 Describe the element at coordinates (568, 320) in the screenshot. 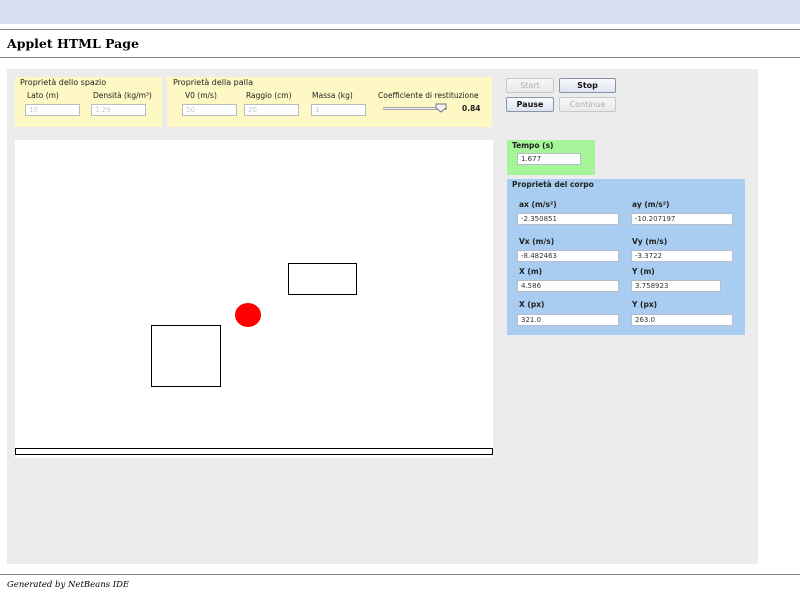

I see `x-px-field: 321.0` at that location.